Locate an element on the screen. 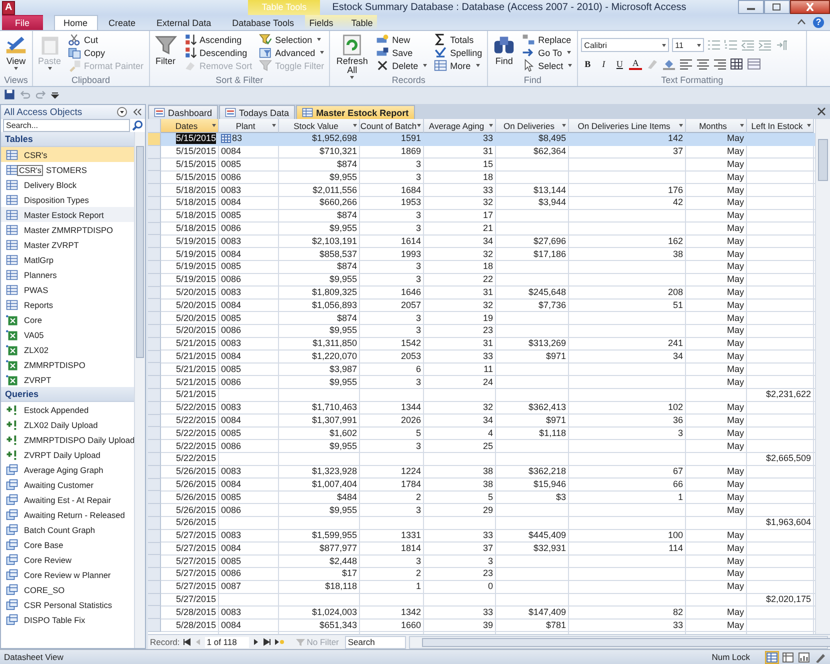 Image resolution: width=830 pixels, height=664 pixels. design-view-icon is located at coordinates (820, 657).